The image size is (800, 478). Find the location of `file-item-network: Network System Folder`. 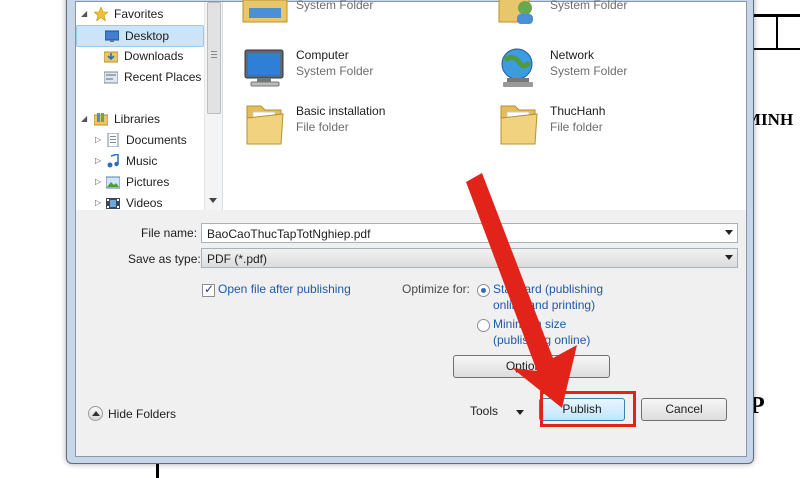

file-item-network: Network System Folder is located at coordinates (615, 68).